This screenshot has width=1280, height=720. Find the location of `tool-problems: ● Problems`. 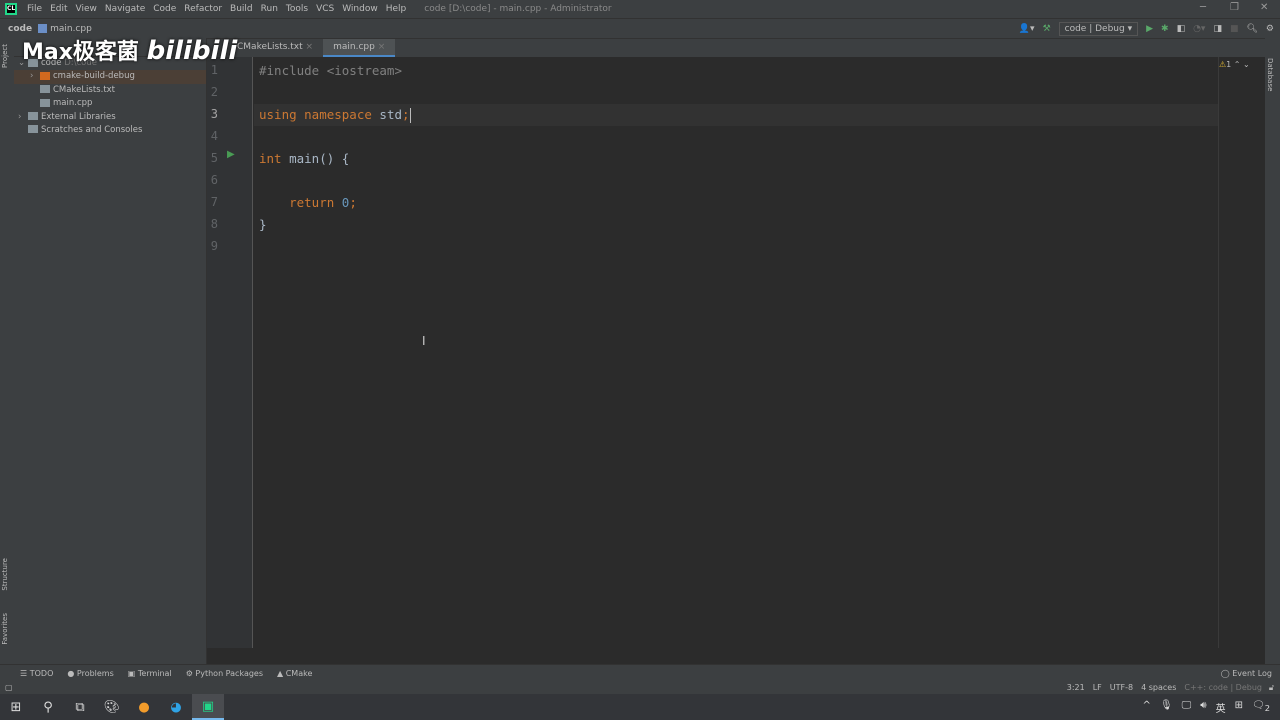

tool-problems: ● Problems is located at coordinates (90, 673).